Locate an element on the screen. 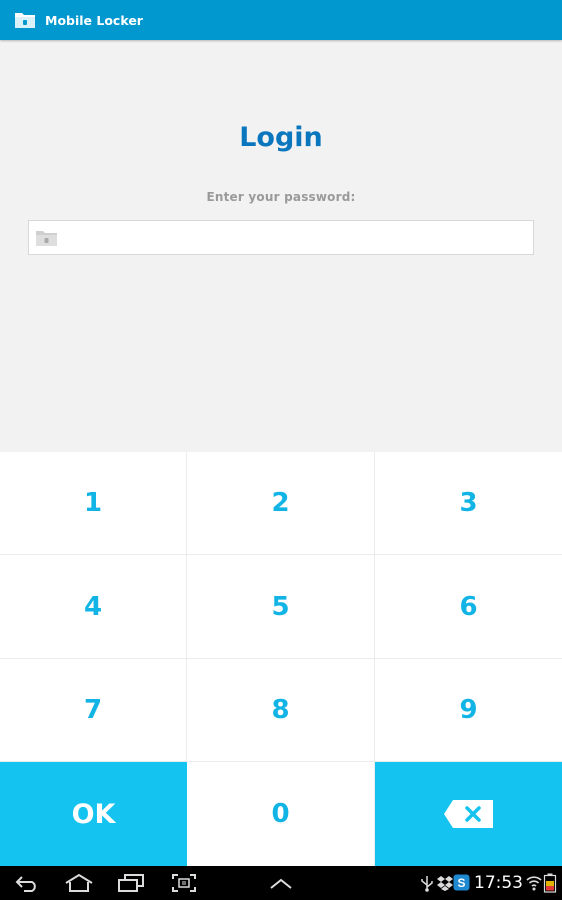  key-5: 5 is located at coordinates (281, 607).